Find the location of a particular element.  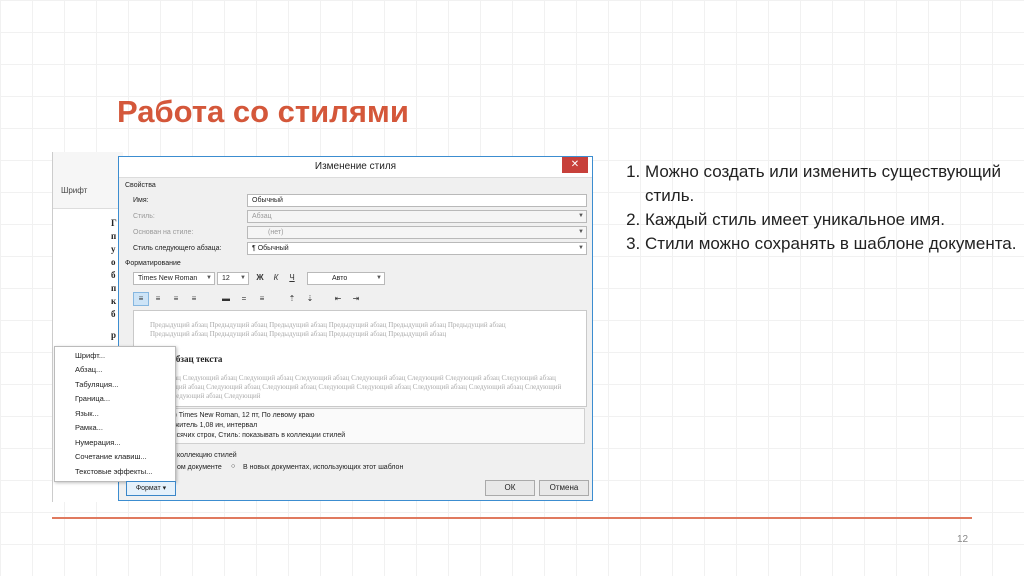

line-spacing-double-icon: ≡ is located at coordinates (262, 299).